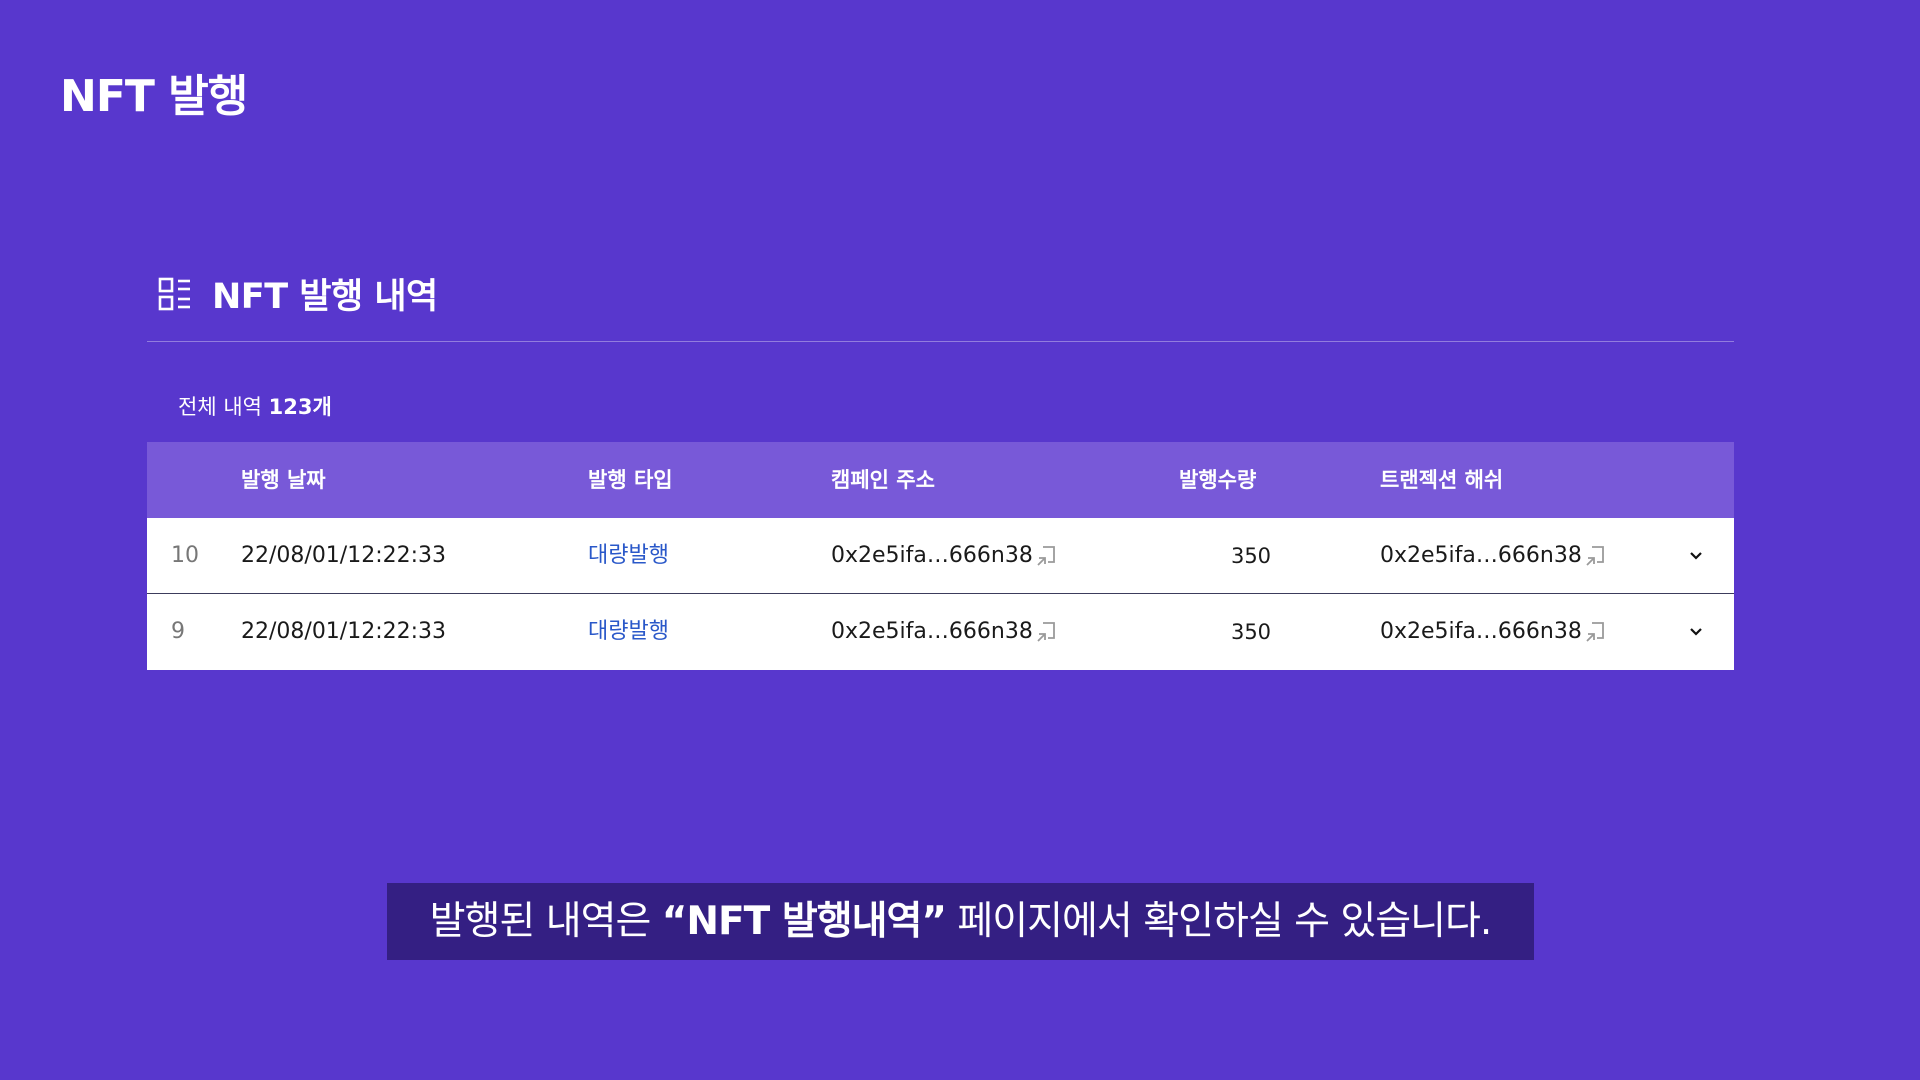  I want to click on header-hash: 트랜젝션 해쉬, so click(1441, 480).